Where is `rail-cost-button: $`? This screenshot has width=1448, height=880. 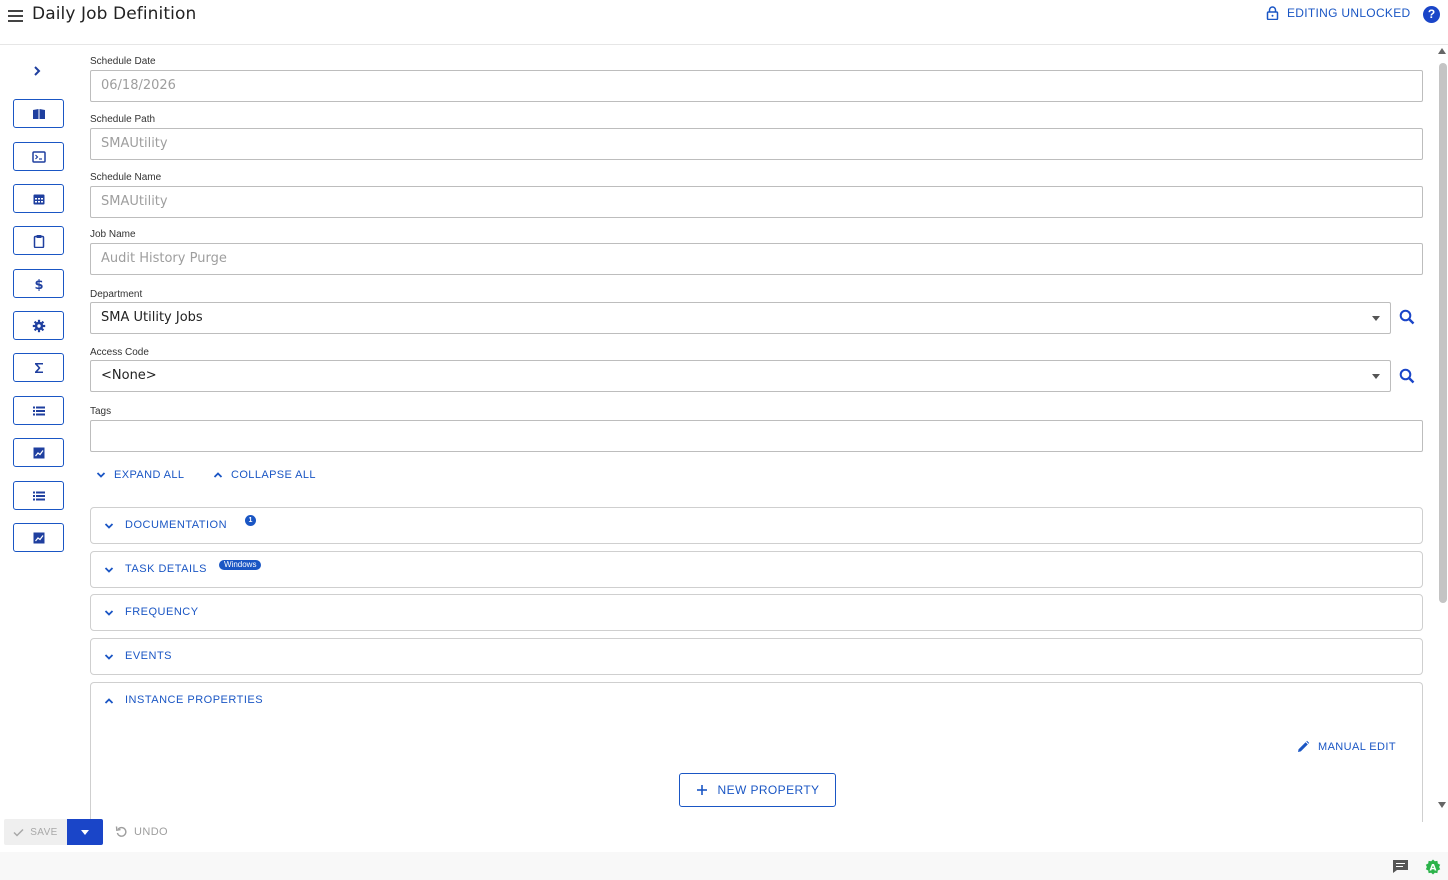 rail-cost-button: $ is located at coordinates (38, 283).